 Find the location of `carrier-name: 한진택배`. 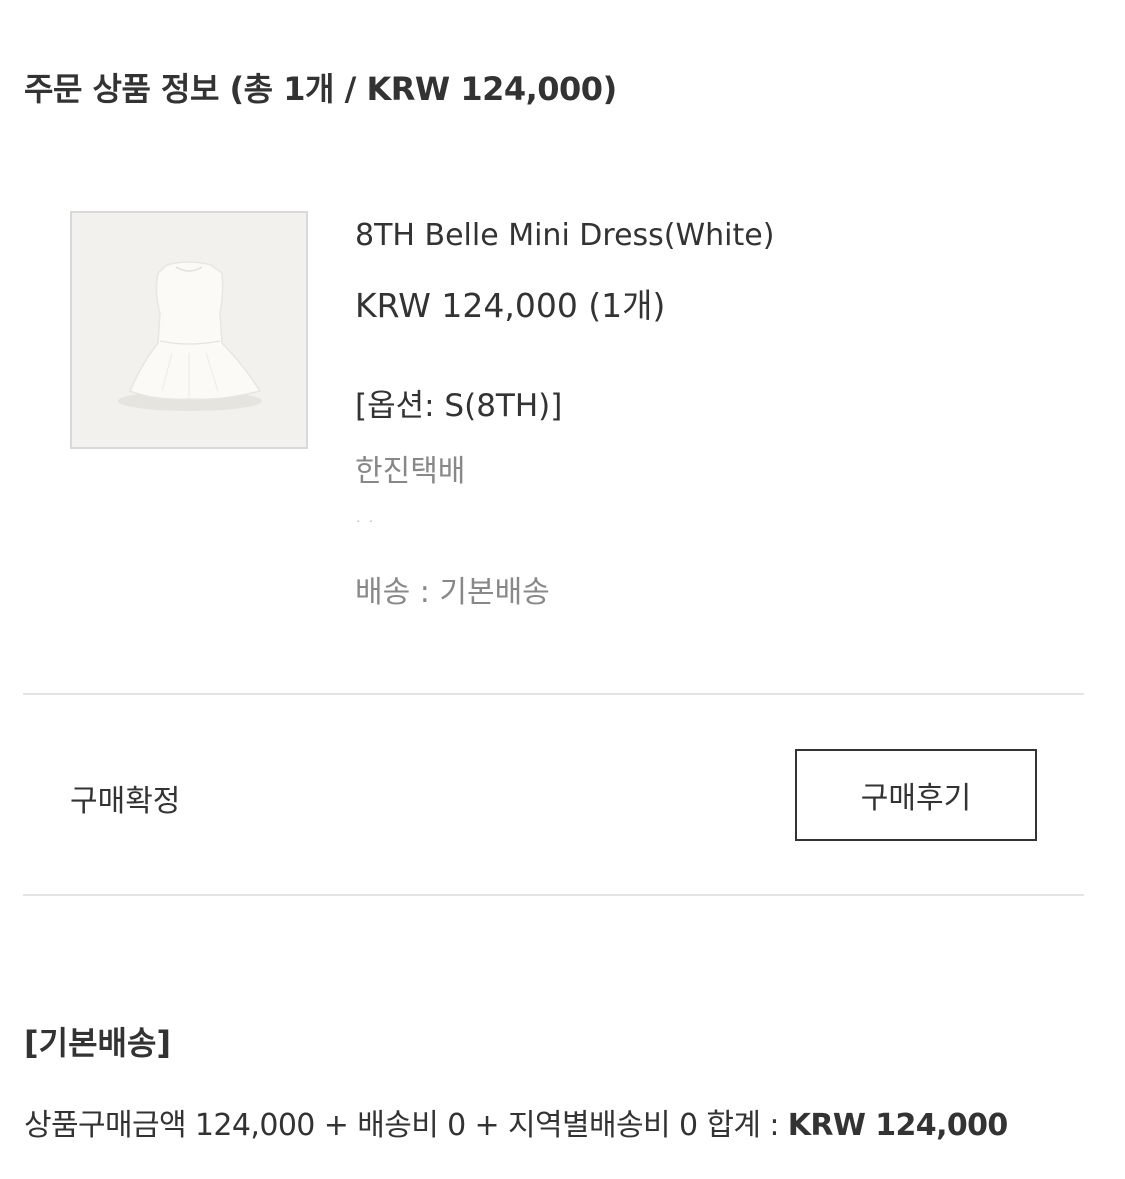

carrier-name: 한진택배 is located at coordinates (410, 471).